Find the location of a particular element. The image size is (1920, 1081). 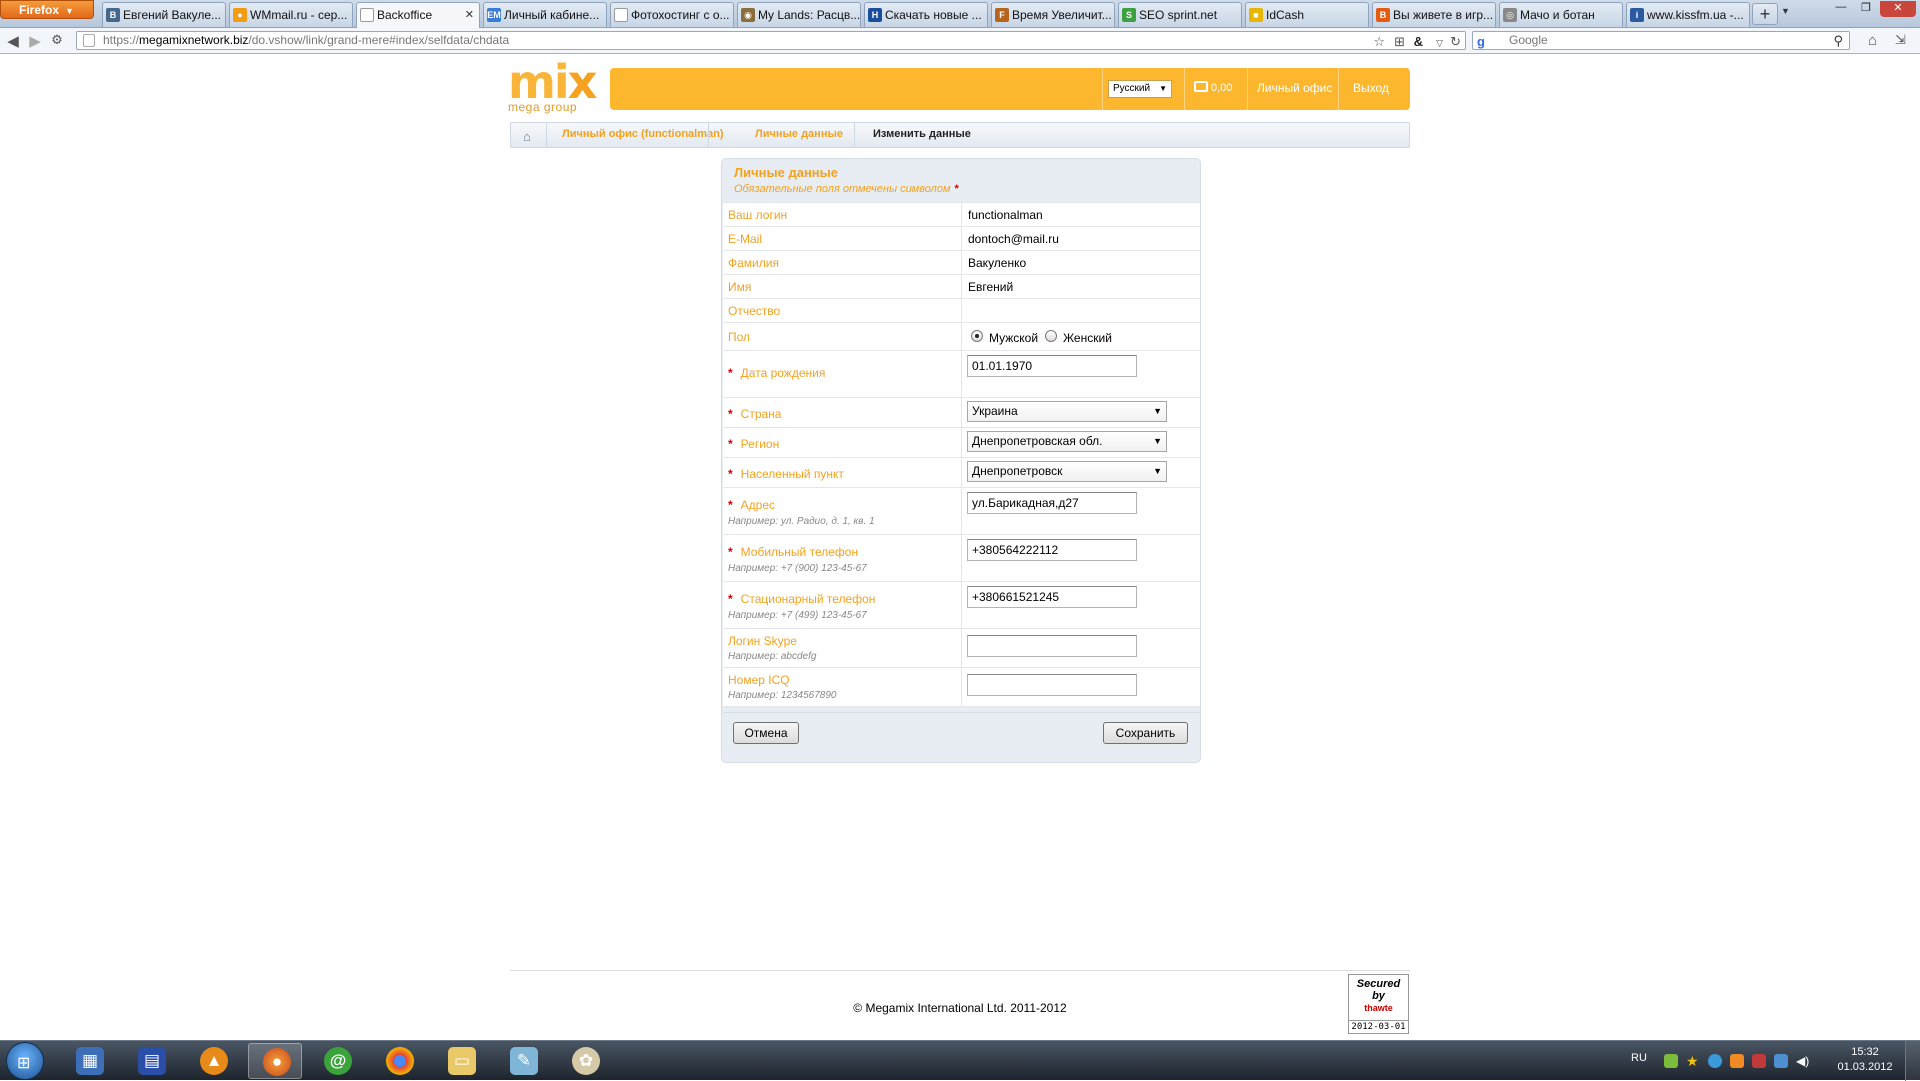

browser-tab: Backoffice ✕ is located at coordinates (418, 15).